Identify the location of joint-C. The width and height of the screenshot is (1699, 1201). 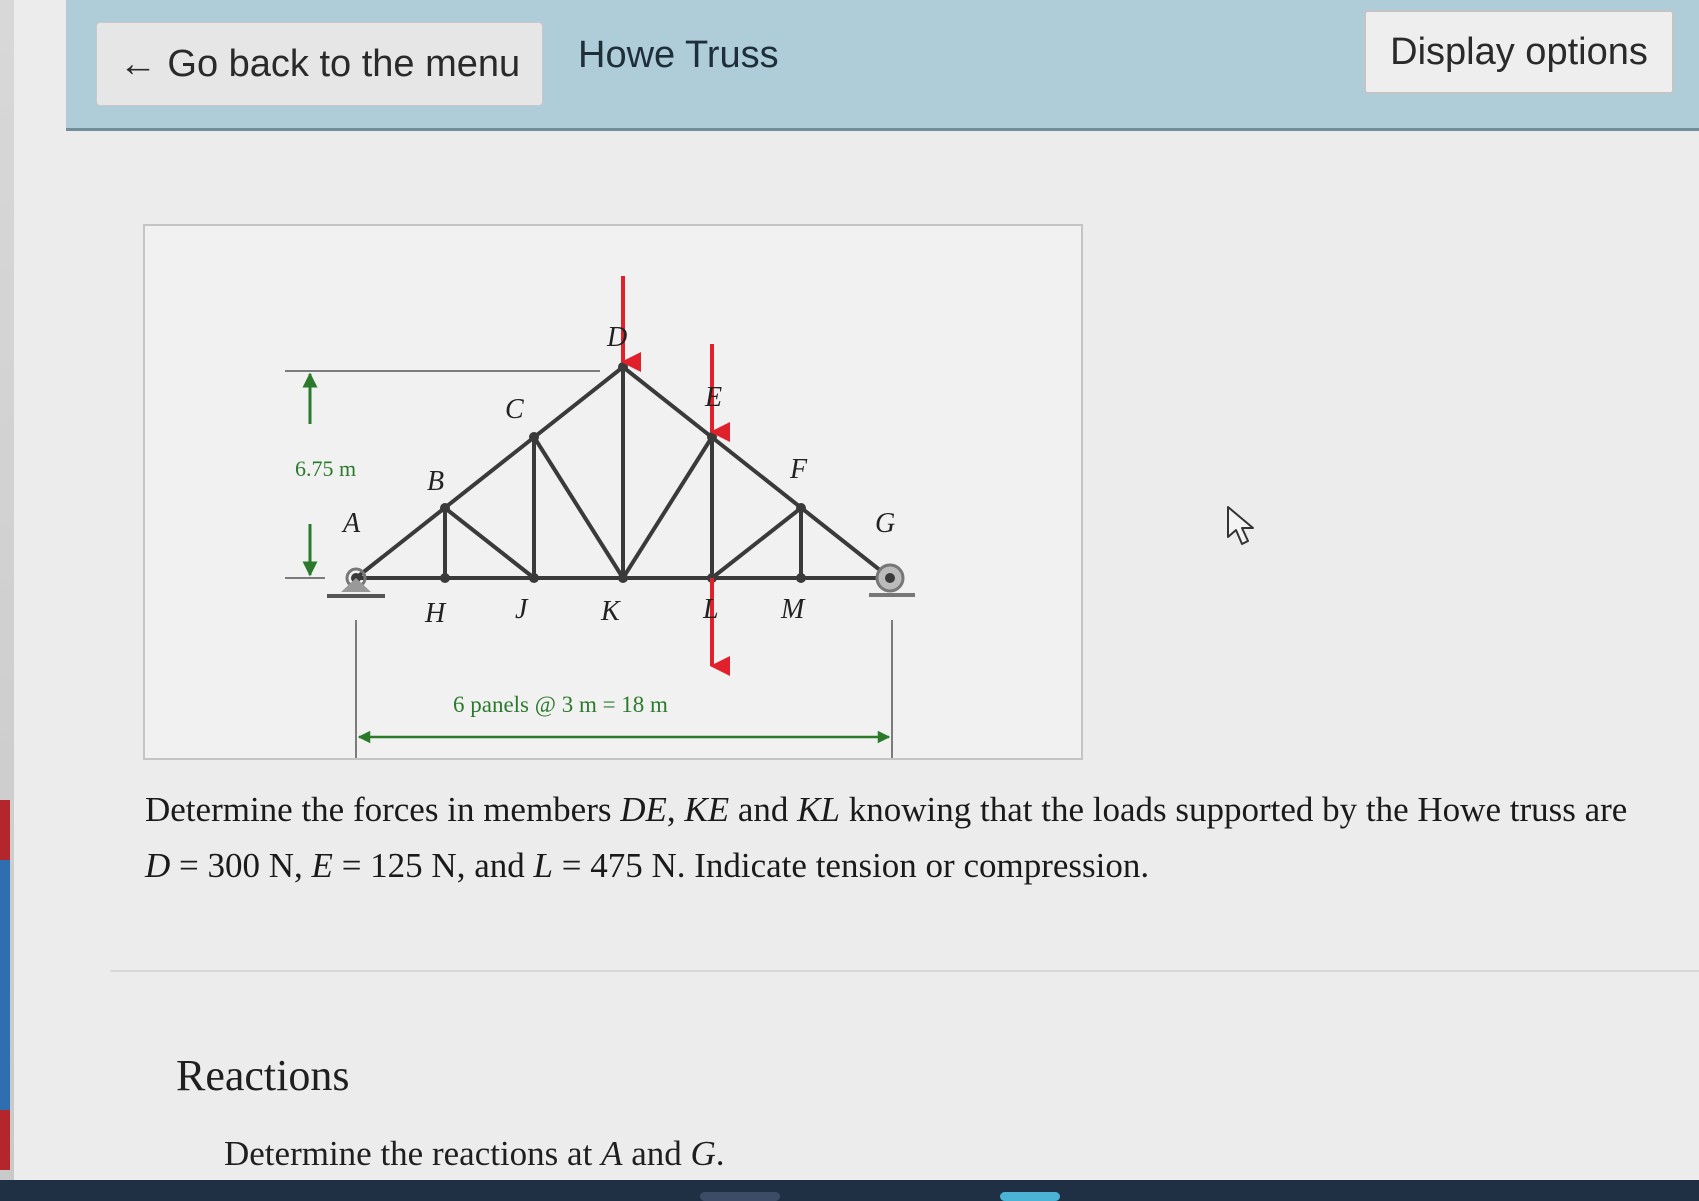
(534, 437).